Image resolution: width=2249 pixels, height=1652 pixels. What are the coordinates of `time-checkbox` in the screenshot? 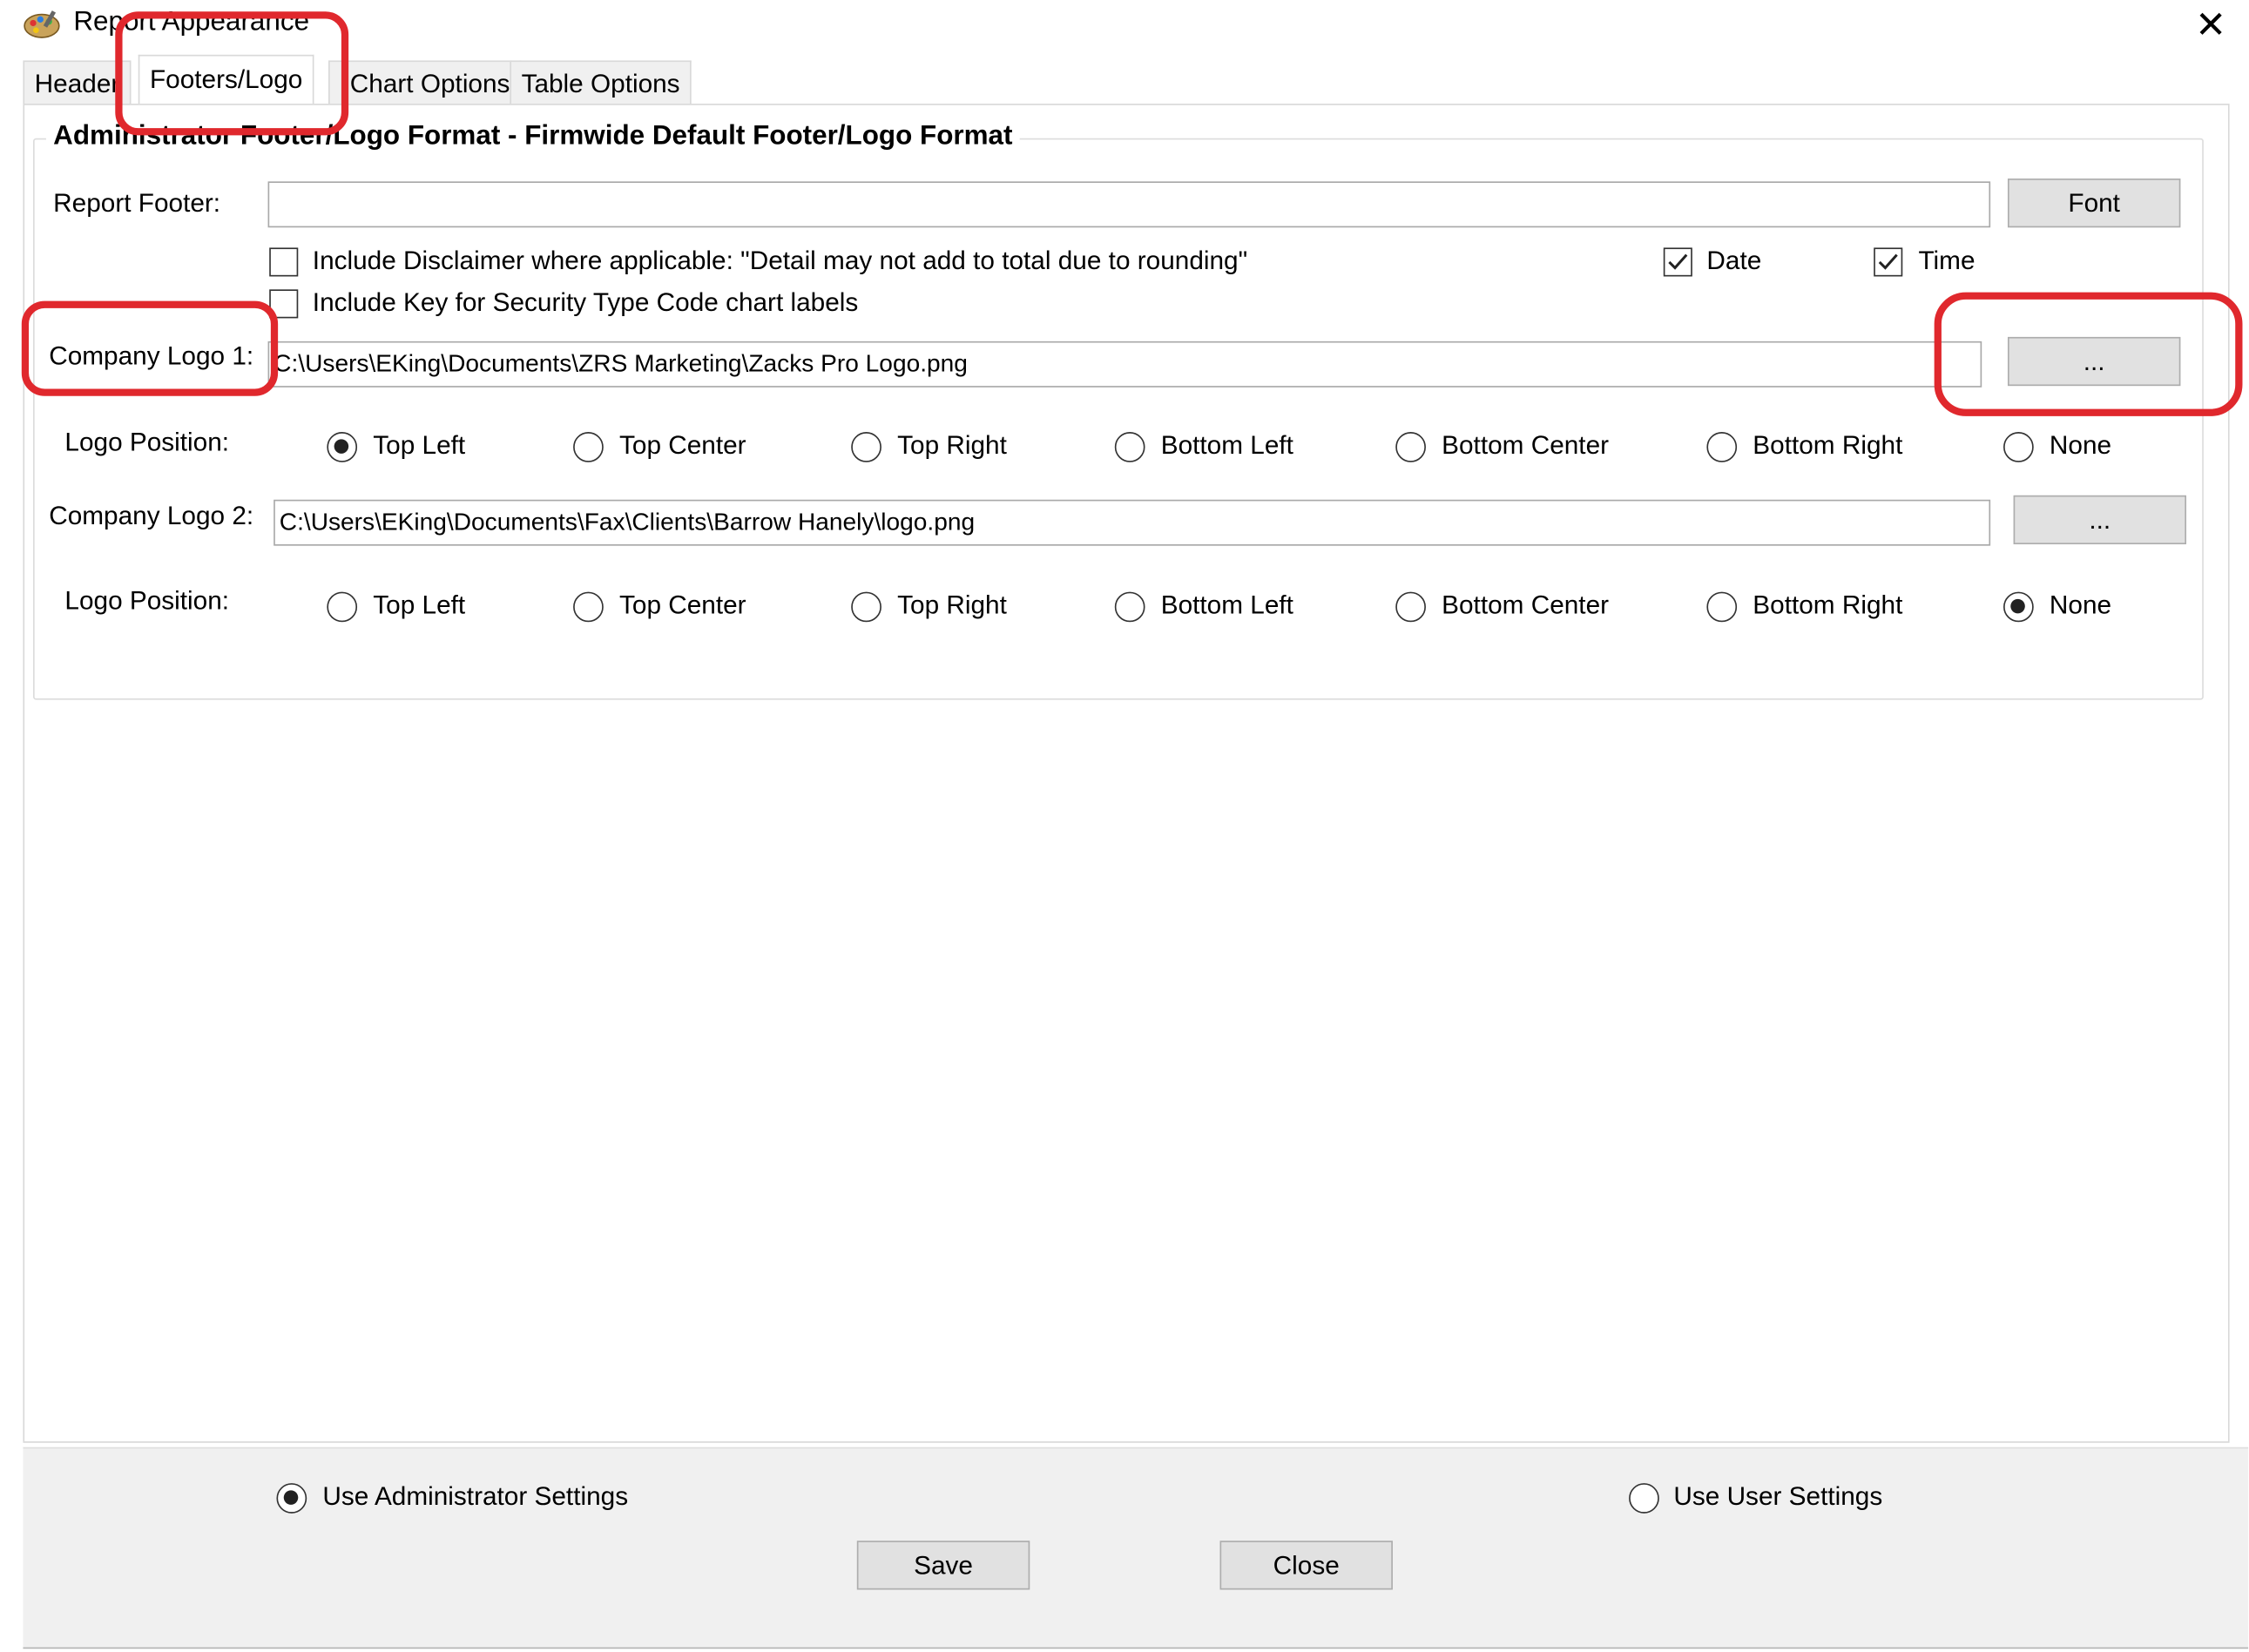 It's located at (1888, 262).